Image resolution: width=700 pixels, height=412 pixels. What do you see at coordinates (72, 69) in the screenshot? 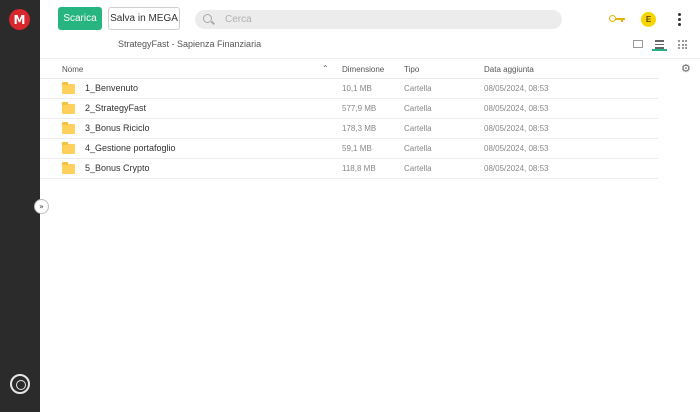
I see `column-header-name: Nome` at bounding box center [72, 69].